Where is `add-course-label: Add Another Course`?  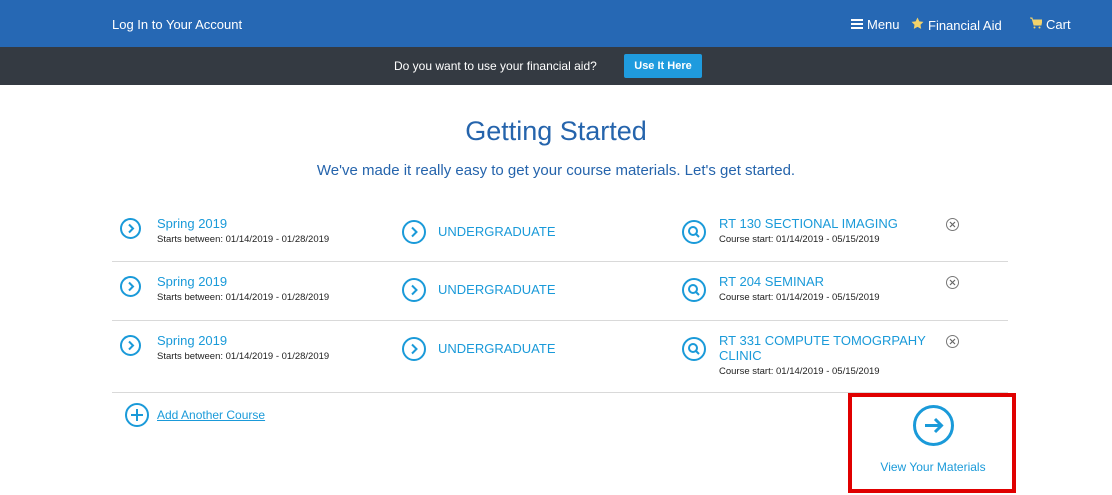
add-course-label: Add Another Course is located at coordinates (211, 415).